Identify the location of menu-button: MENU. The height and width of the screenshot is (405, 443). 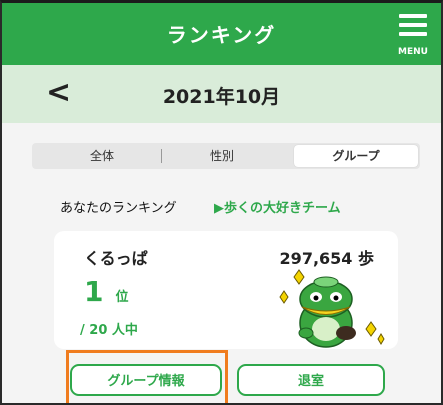
(413, 34).